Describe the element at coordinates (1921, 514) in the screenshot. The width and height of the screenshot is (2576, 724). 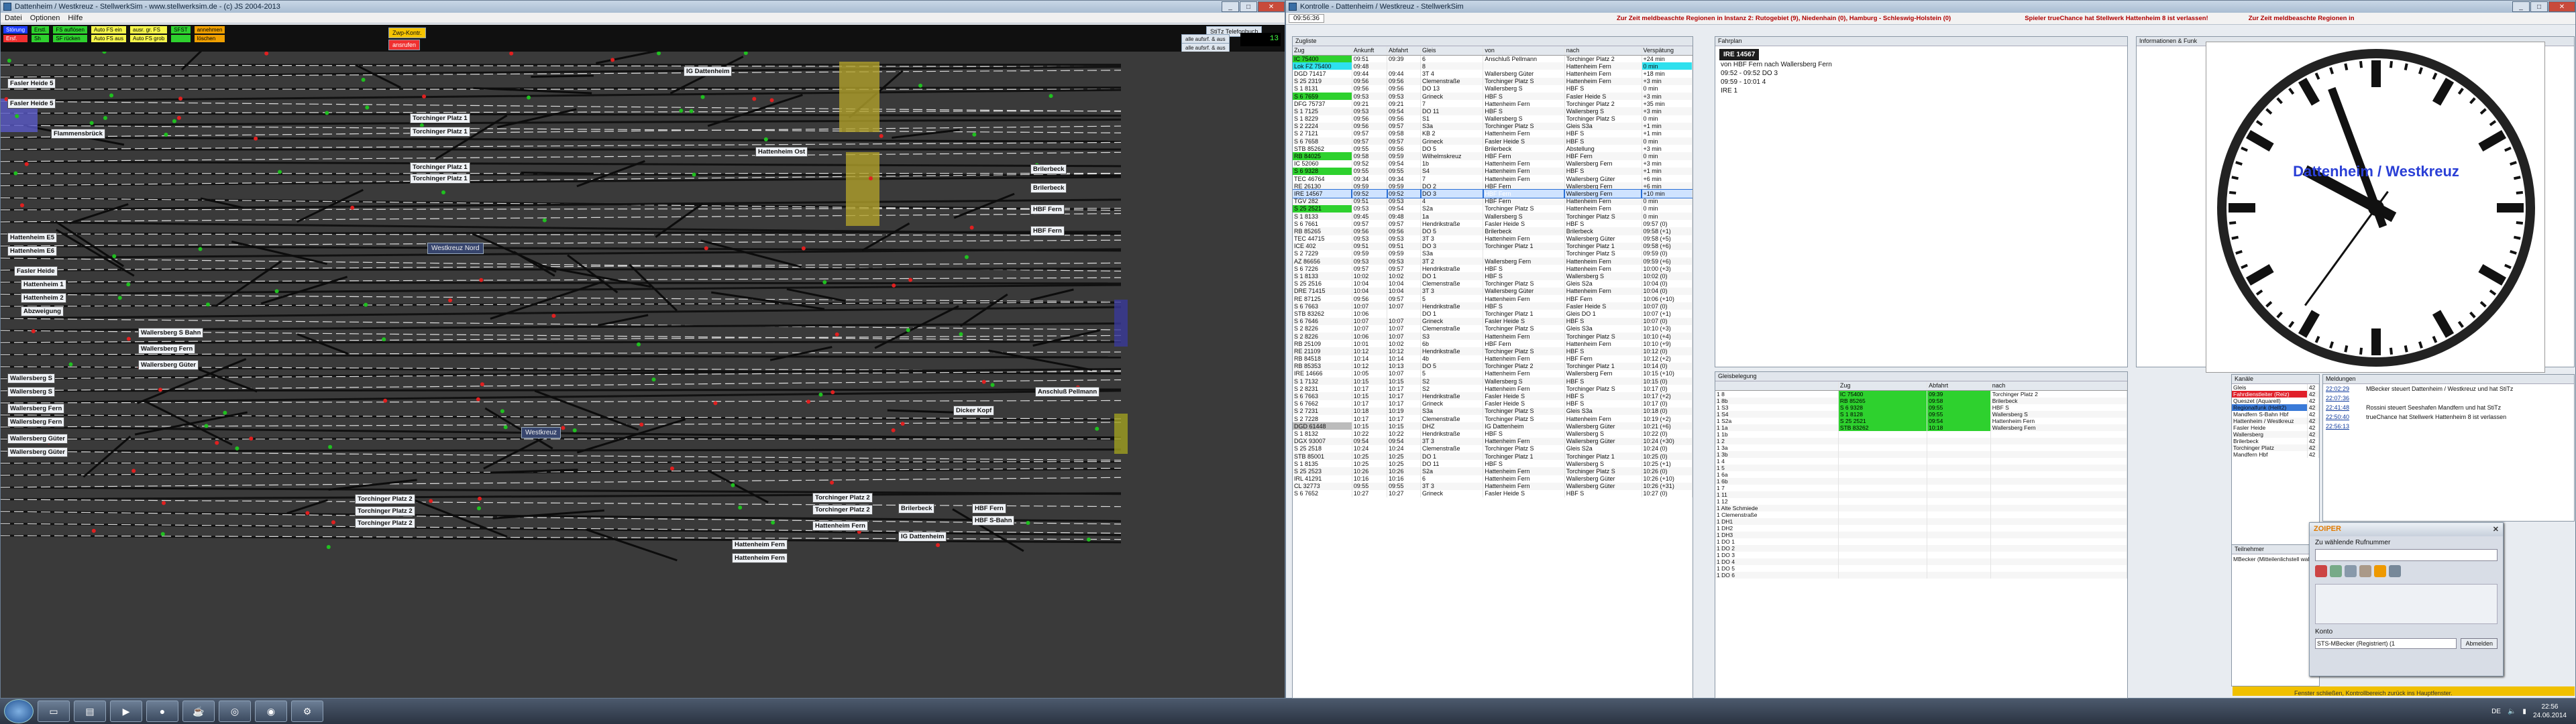
I see `gleis-row: 1 Clemenstraße` at that location.